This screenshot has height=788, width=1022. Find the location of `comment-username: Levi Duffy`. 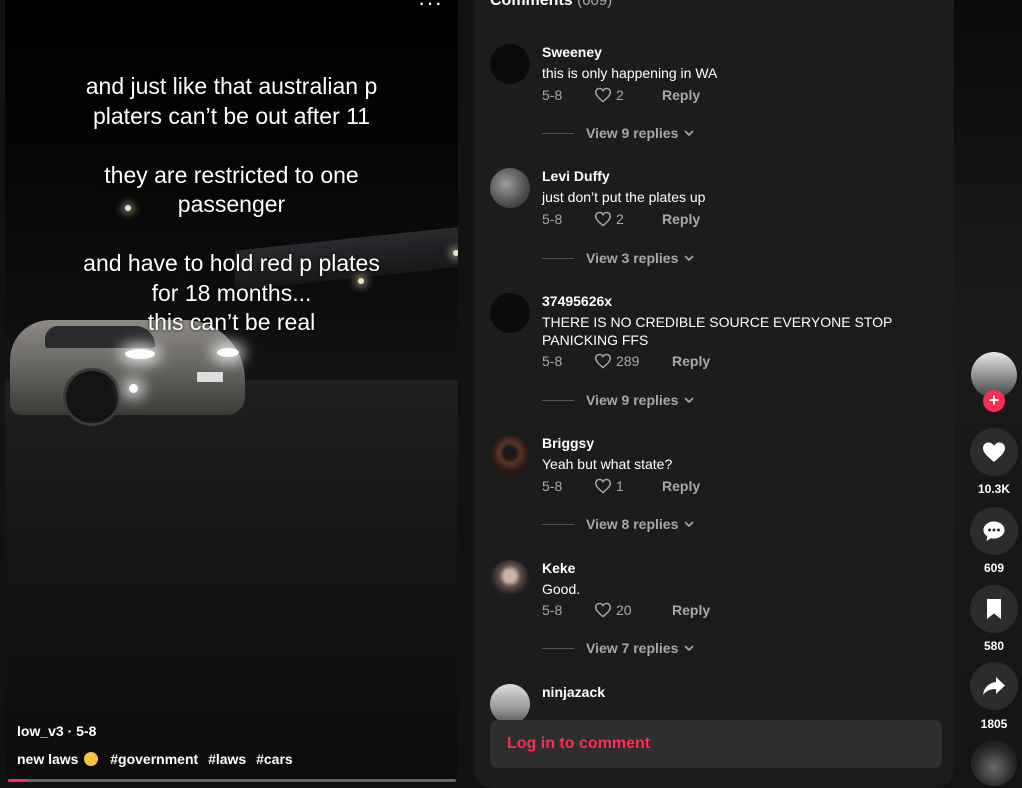

comment-username: Levi Duffy is located at coordinates (576, 176).